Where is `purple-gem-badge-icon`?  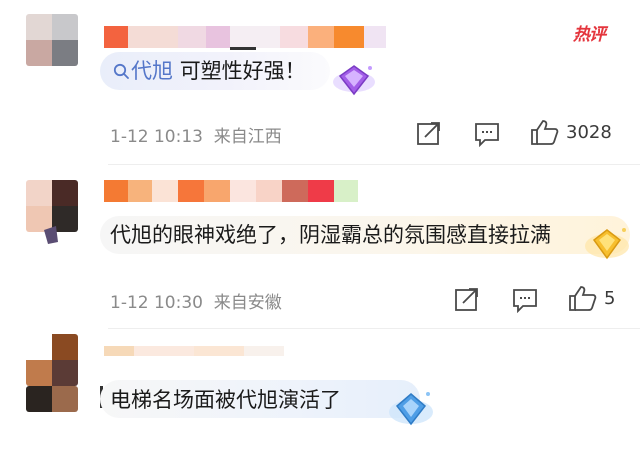
purple-gem-badge-icon is located at coordinates (354, 80).